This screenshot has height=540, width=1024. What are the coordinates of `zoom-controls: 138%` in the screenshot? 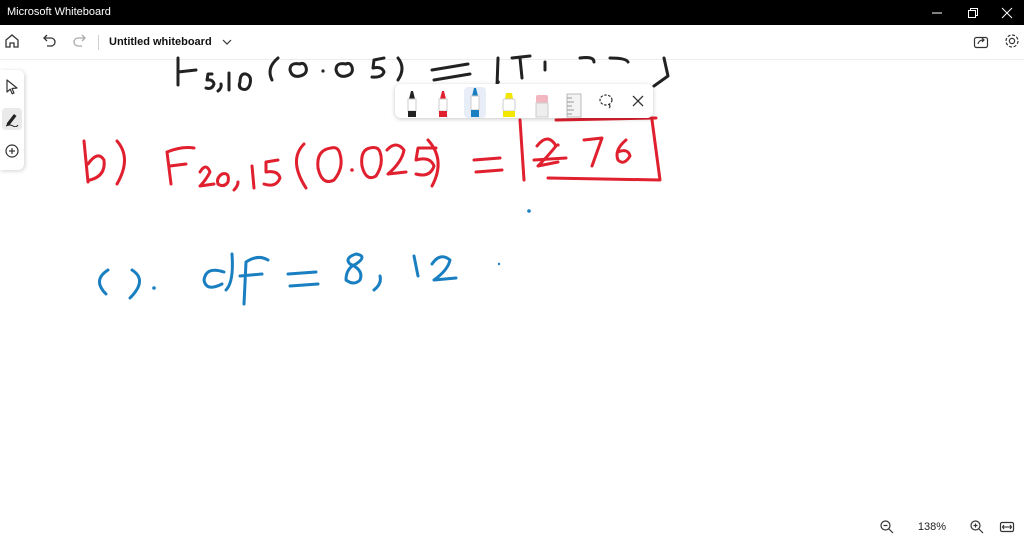 It's located at (948, 526).